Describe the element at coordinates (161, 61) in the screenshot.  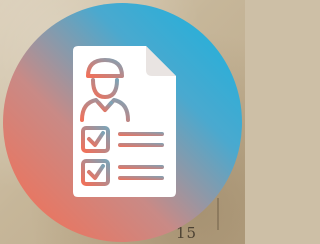
I see `folded-corner` at that location.